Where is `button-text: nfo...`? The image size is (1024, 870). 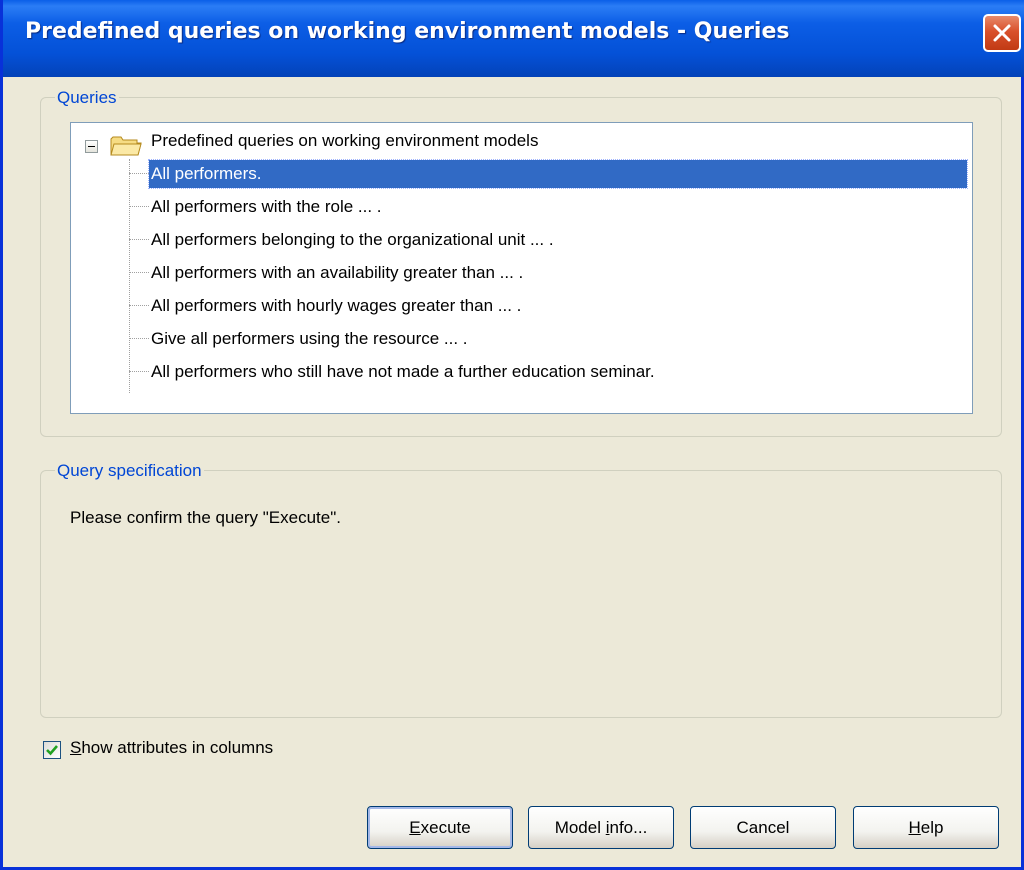
button-text: nfo... is located at coordinates (628, 827).